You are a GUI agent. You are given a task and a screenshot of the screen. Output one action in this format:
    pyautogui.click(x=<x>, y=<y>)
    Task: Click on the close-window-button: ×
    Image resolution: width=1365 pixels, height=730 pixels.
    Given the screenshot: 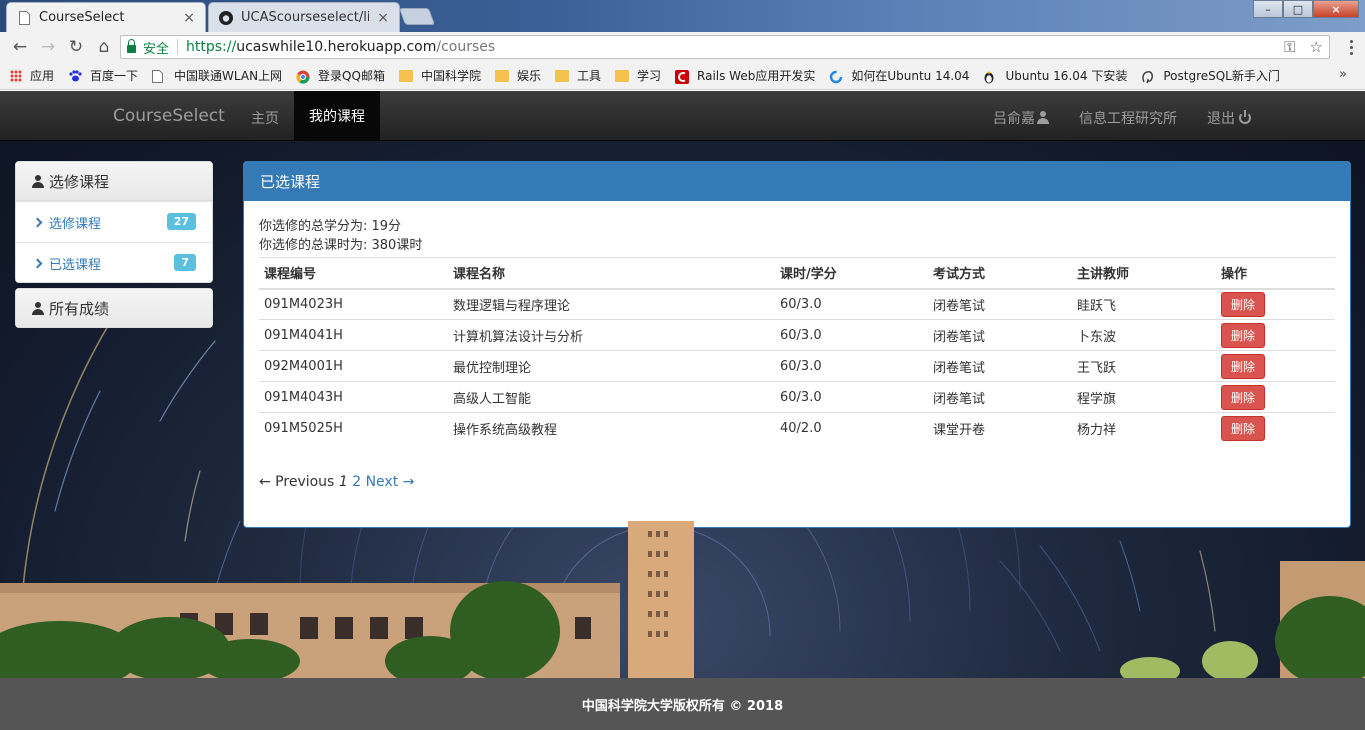 What is the action you would take?
    pyautogui.click(x=1336, y=9)
    